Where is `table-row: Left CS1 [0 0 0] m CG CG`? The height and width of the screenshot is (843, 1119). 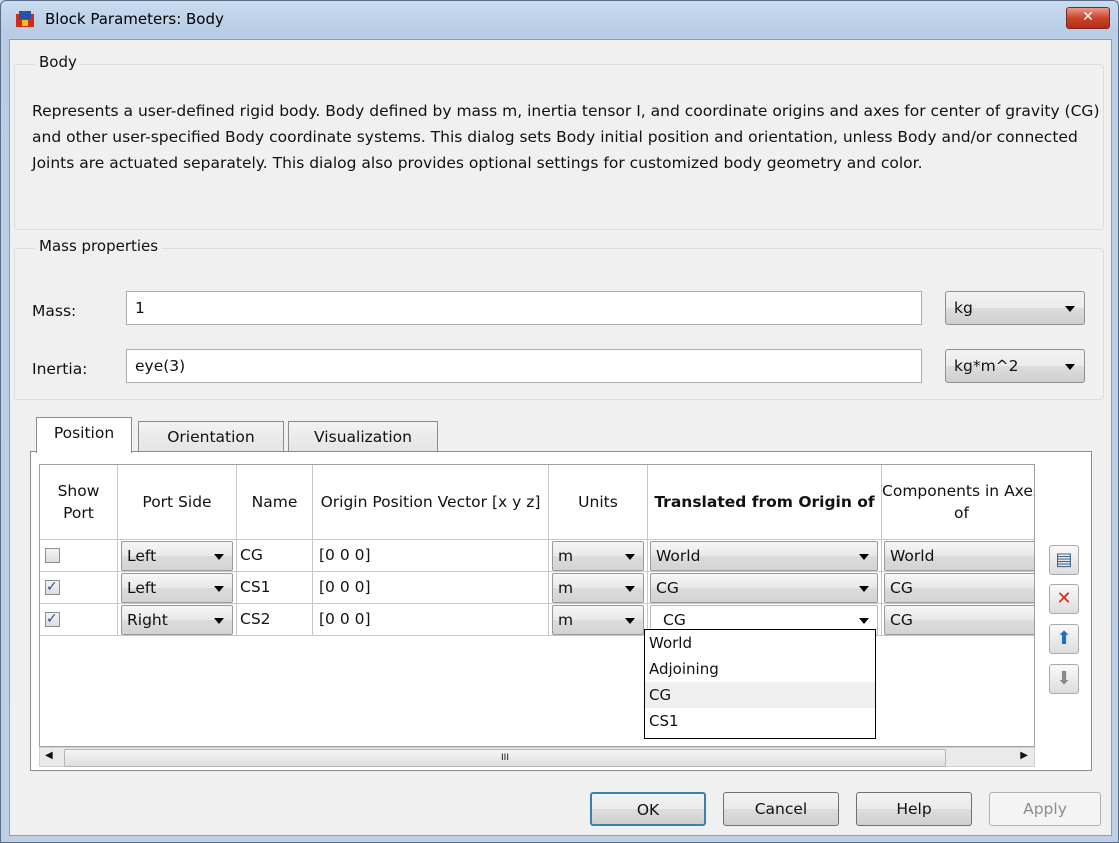 table-row: Left CS1 [0 0 0] m CG CG is located at coordinates (537, 588).